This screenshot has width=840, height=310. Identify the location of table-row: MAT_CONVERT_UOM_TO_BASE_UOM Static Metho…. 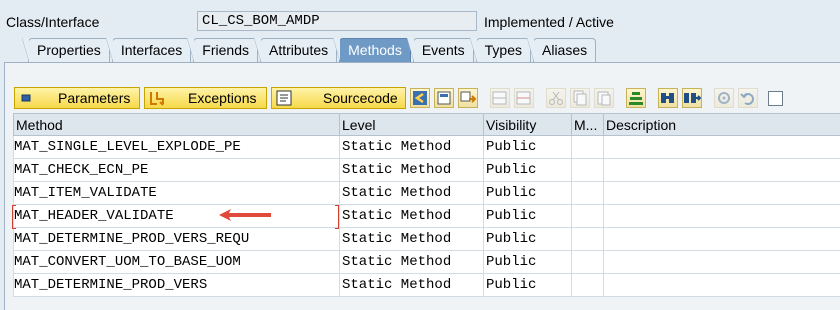
(426, 262).